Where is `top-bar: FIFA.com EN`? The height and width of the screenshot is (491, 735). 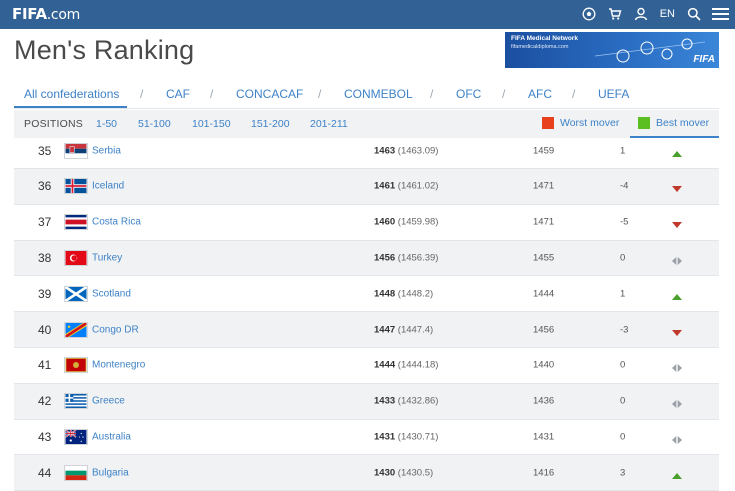
top-bar: FIFA.com EN is located at coordinates (367, 14).